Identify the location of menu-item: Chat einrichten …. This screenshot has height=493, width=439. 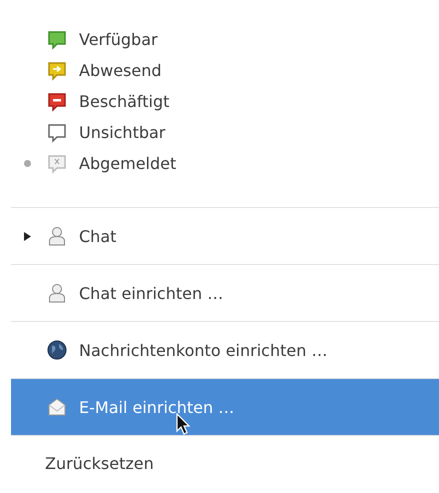
(151, 293).